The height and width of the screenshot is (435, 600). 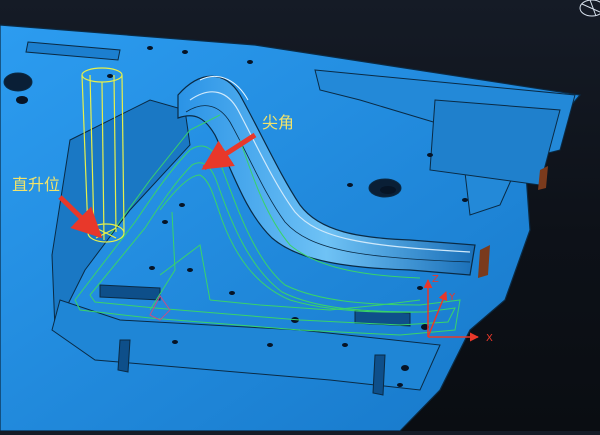 What do you see at coordinates (435, 279) in the screenshot?
I see `axis-z-label: Z` at bounding box center [435, 279].